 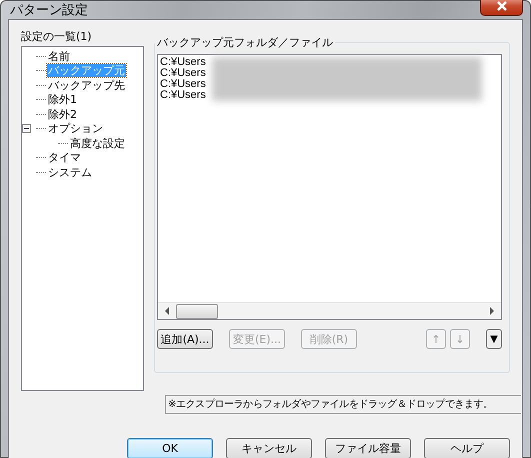 I want to click on scroll-thumb, so click(x=197, y=311).